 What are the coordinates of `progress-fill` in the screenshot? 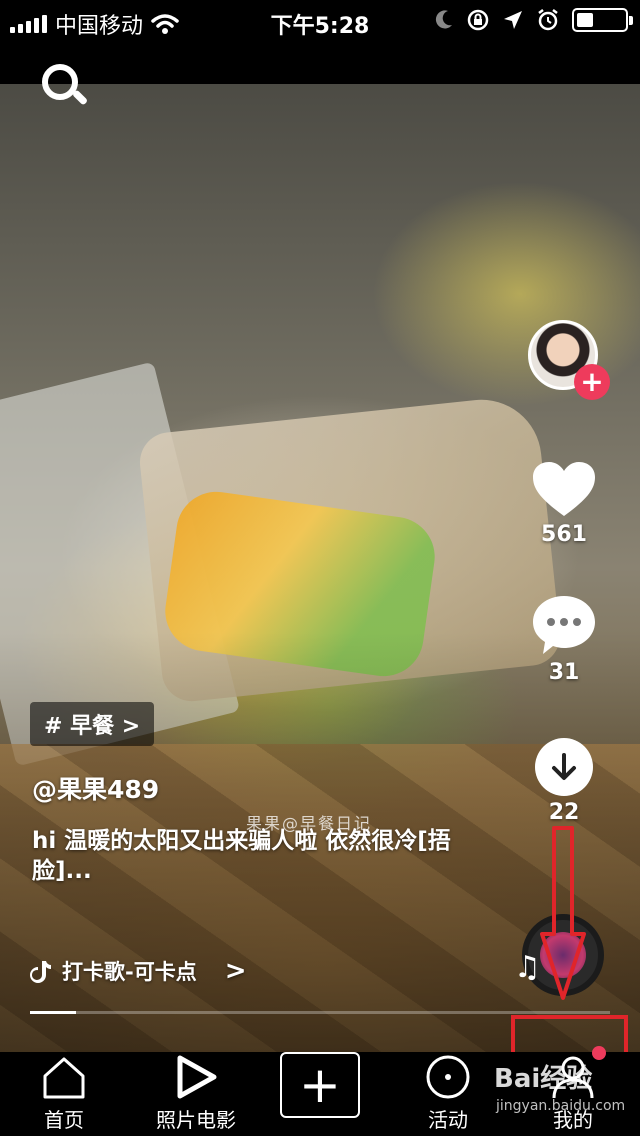 It's located at (53, 1012).